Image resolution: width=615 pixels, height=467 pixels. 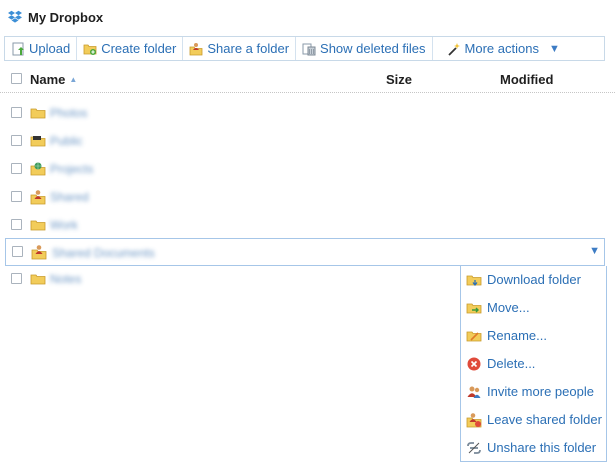 What do you see at coordinates (307, 141) in the screenshot?
I see `file-row: Public` at bounding box center [307, 141].